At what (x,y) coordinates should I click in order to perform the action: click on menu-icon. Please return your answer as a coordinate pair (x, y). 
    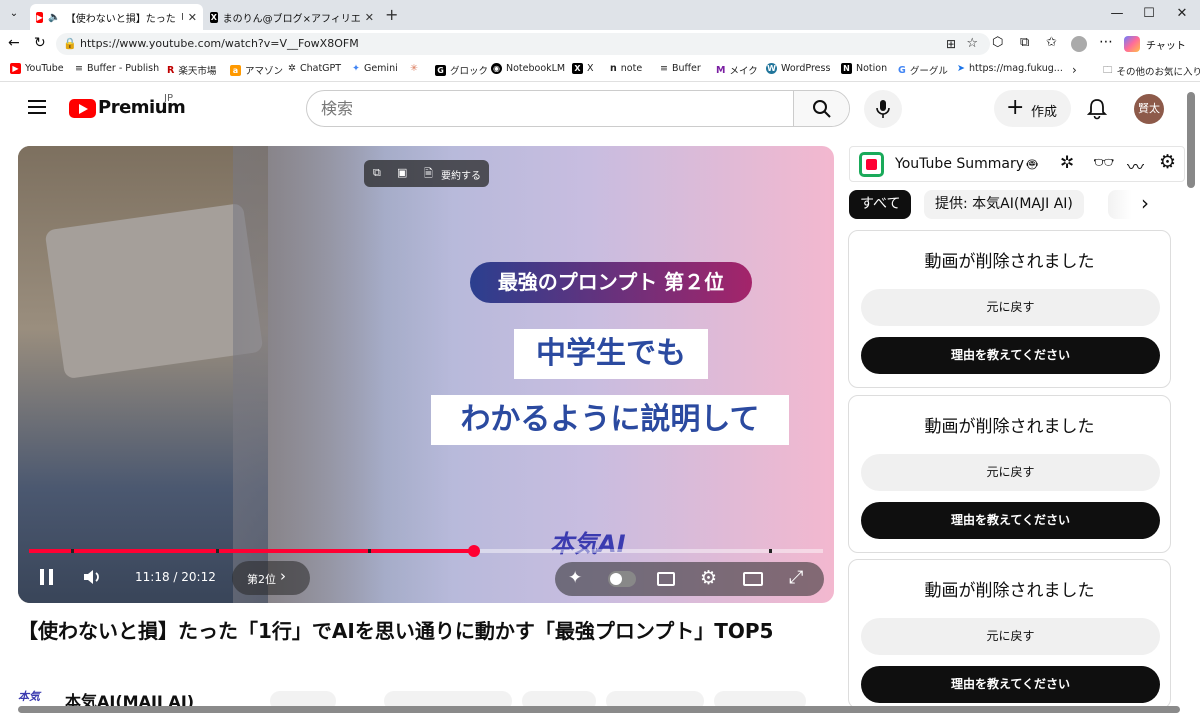
    Looking at the image, I should click on (37, 109).